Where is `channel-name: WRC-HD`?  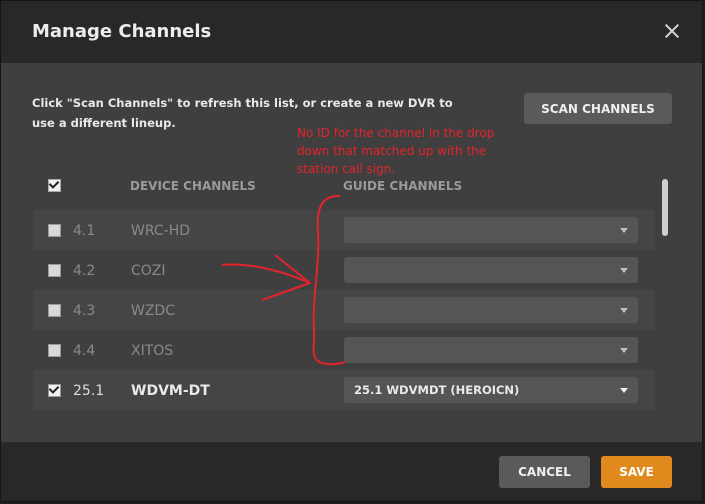 channel-name: WRC-HD is located at coordinates (161, 231).